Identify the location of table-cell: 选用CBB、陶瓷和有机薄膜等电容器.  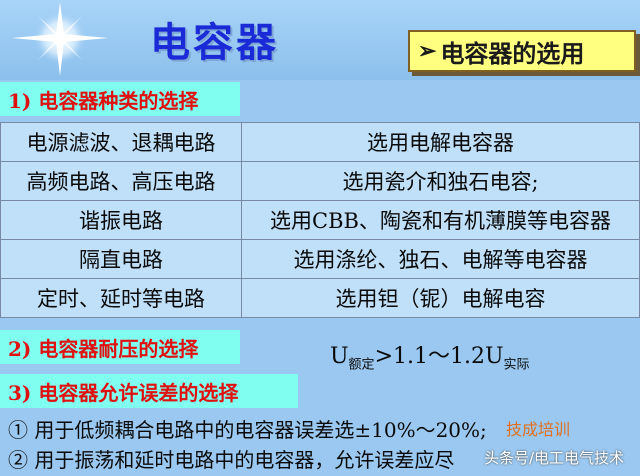
(440, 220).